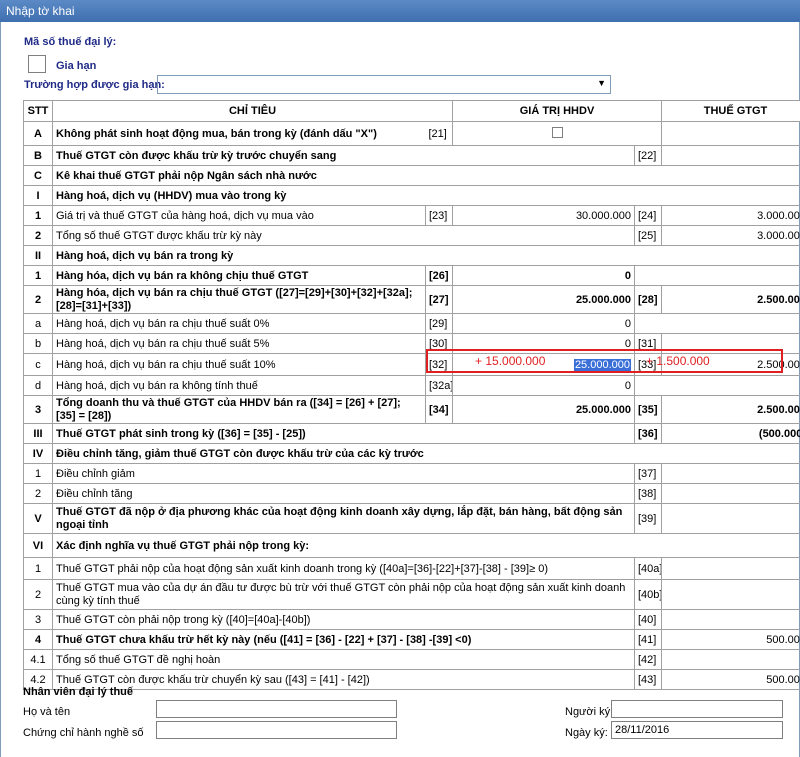 This screenshot has height=757, width=800. I want to click on extension-checkbox, so click(37, 64).